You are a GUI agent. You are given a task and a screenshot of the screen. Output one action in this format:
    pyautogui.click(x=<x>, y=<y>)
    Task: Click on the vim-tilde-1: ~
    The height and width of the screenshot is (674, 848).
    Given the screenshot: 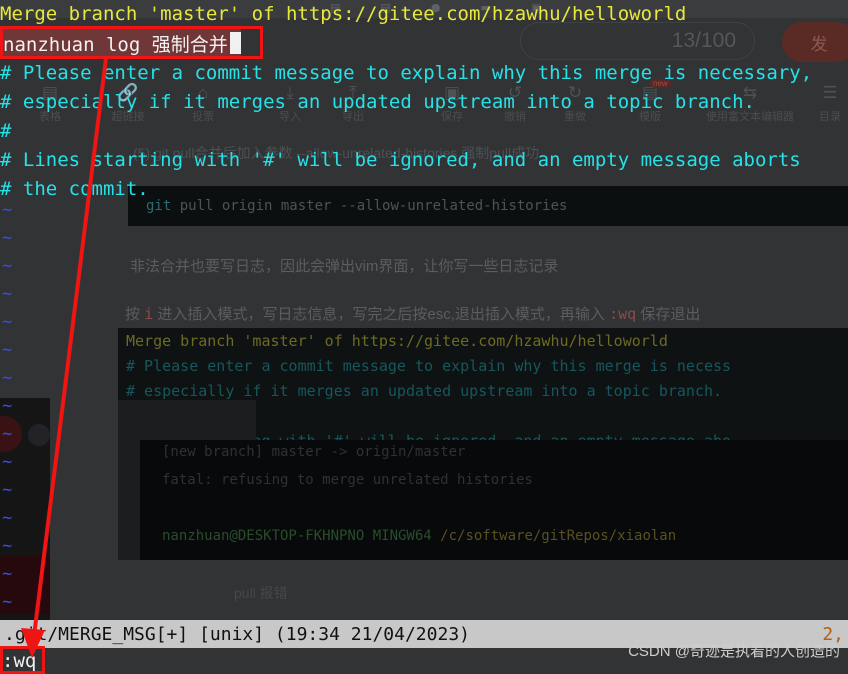 What is the action you would take?
    pyautogui.click(x=7, y=210)
    